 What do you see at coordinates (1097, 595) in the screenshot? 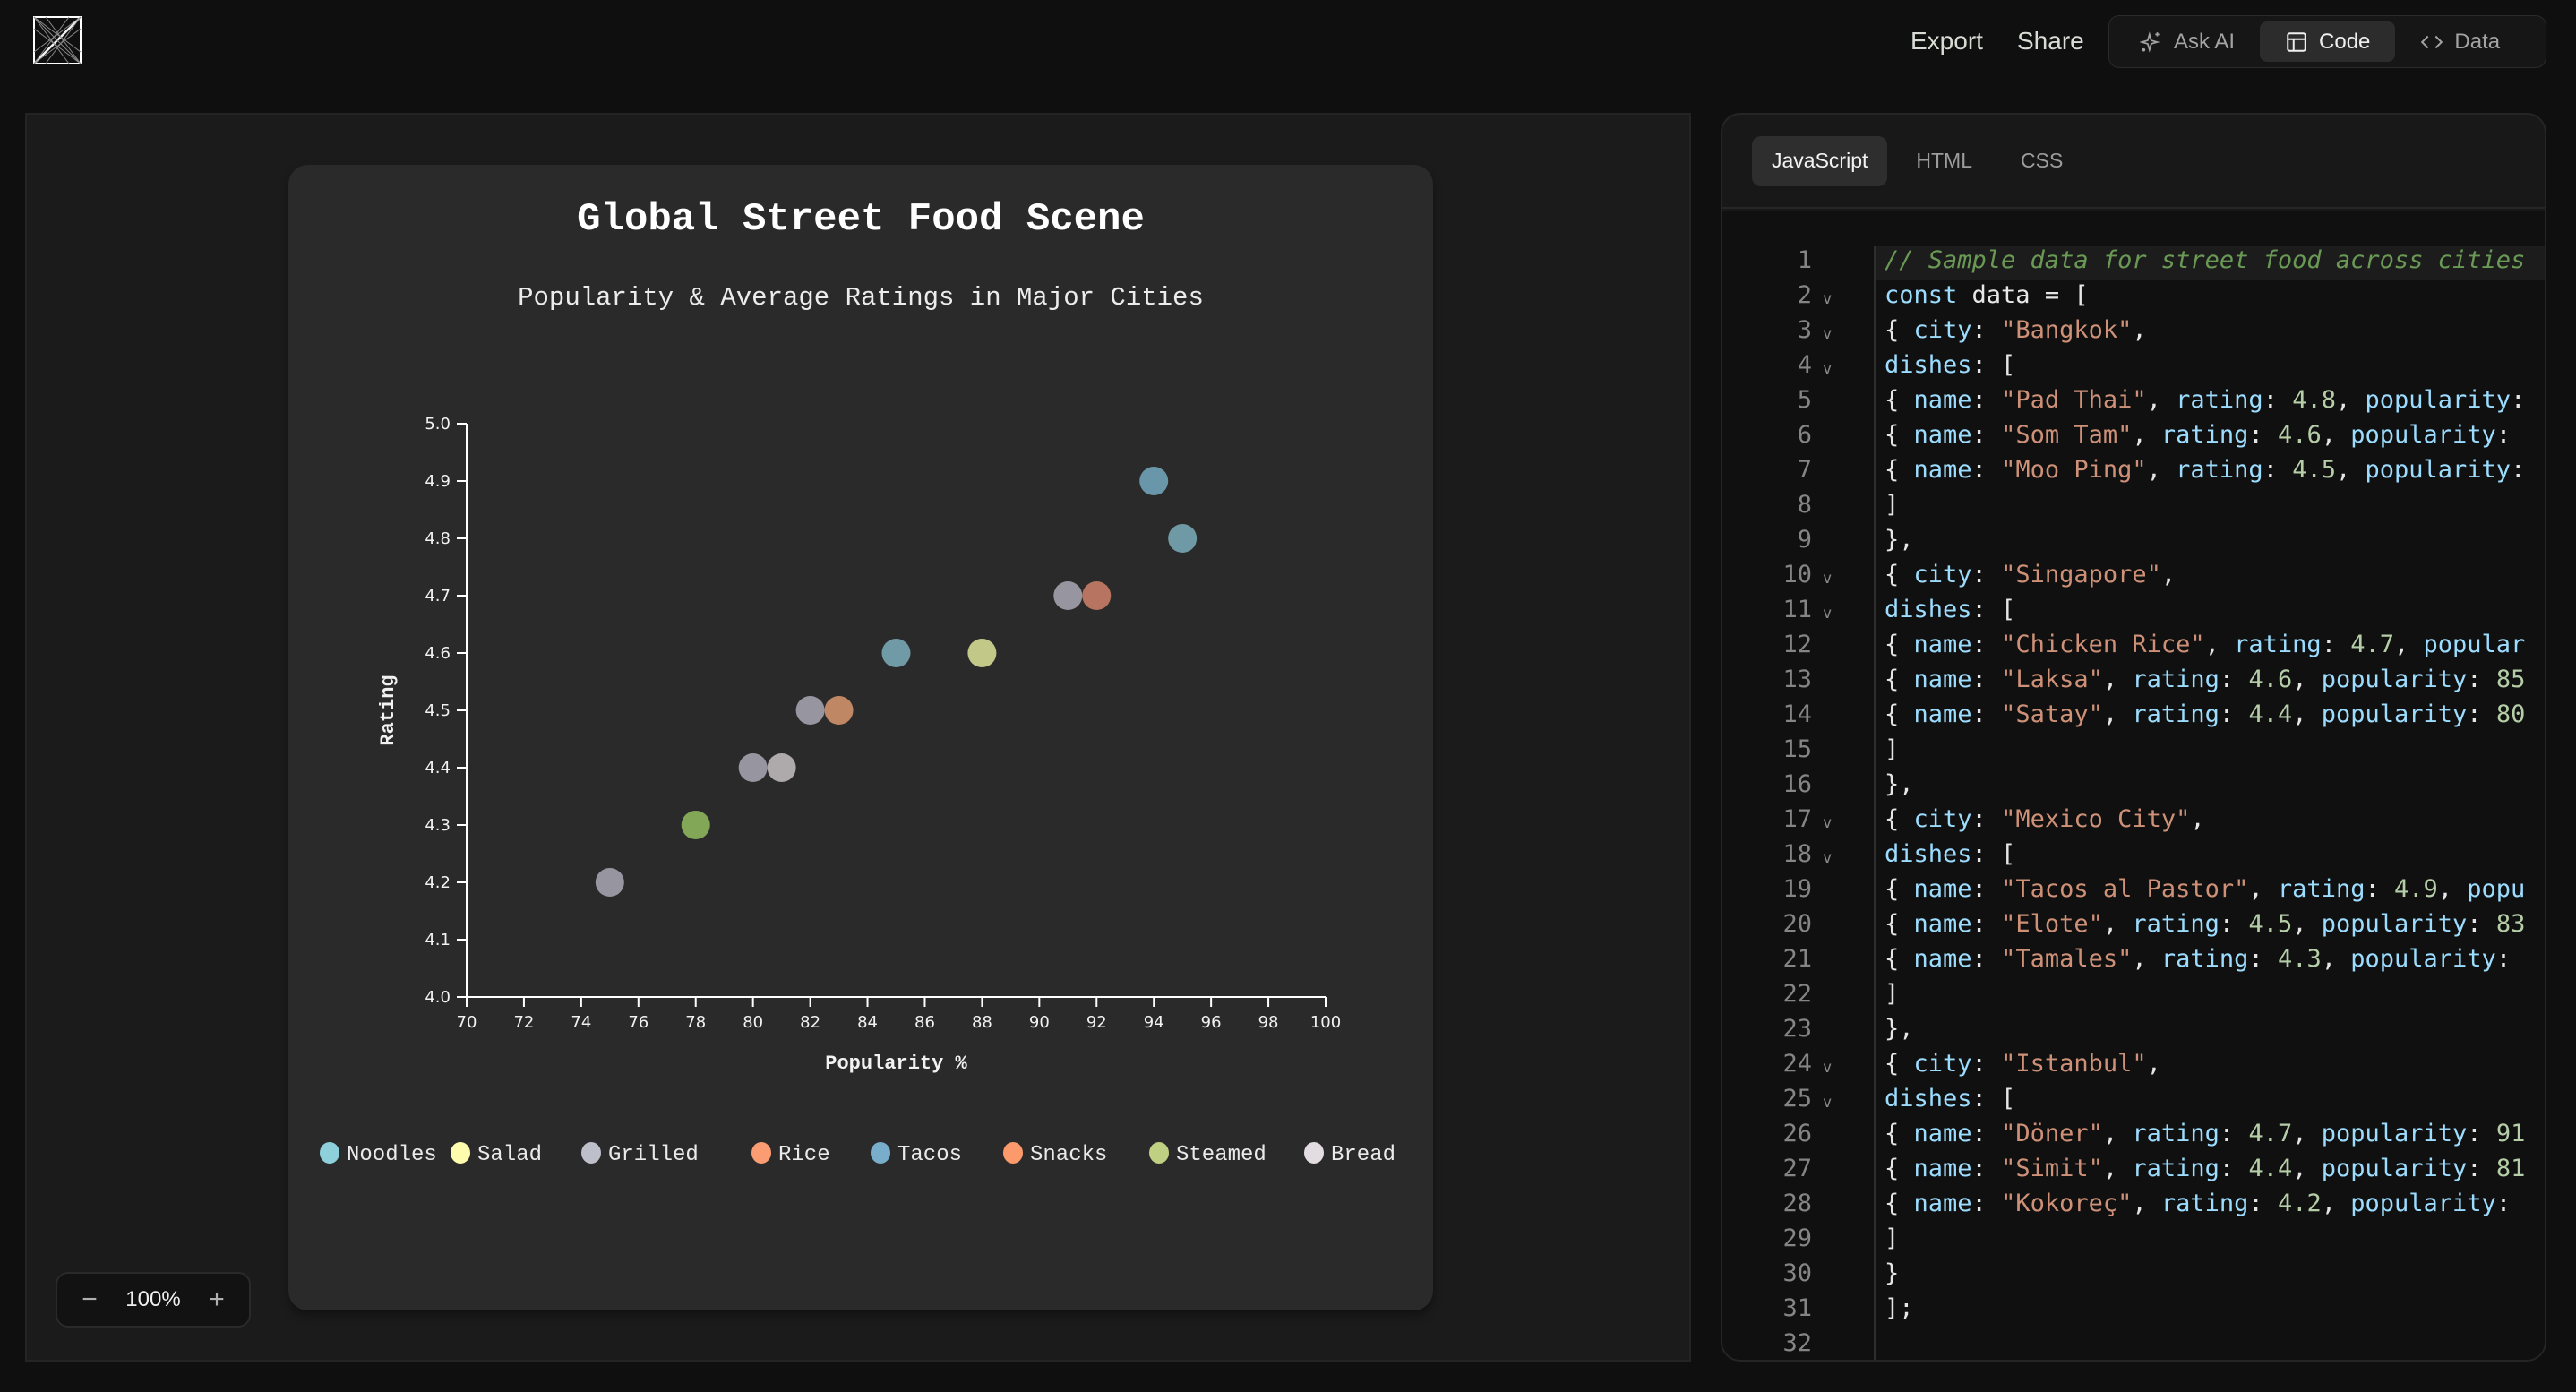
I see `data-point: Chicken Rice (Singapore)` at bounding box center [1097, 595].